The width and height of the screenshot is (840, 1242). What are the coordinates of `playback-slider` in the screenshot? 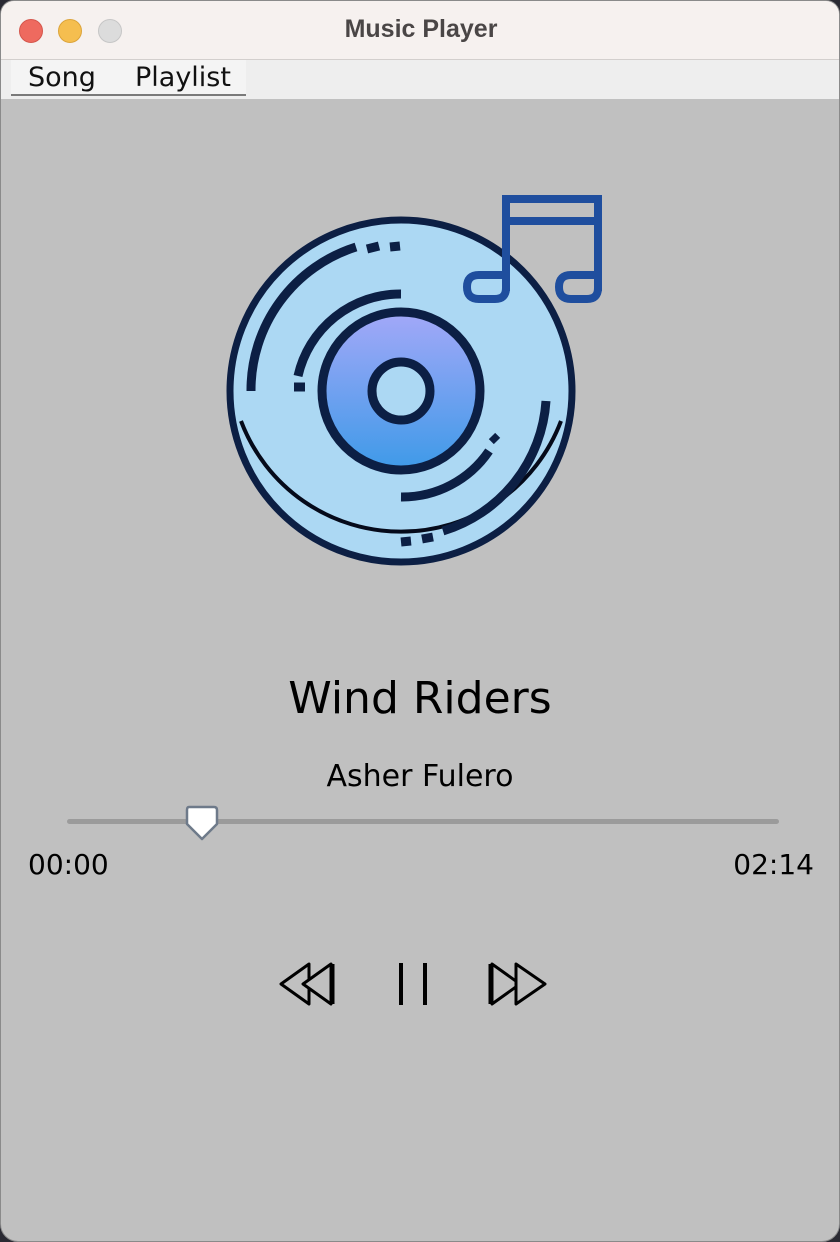 It's located at (423, 823).